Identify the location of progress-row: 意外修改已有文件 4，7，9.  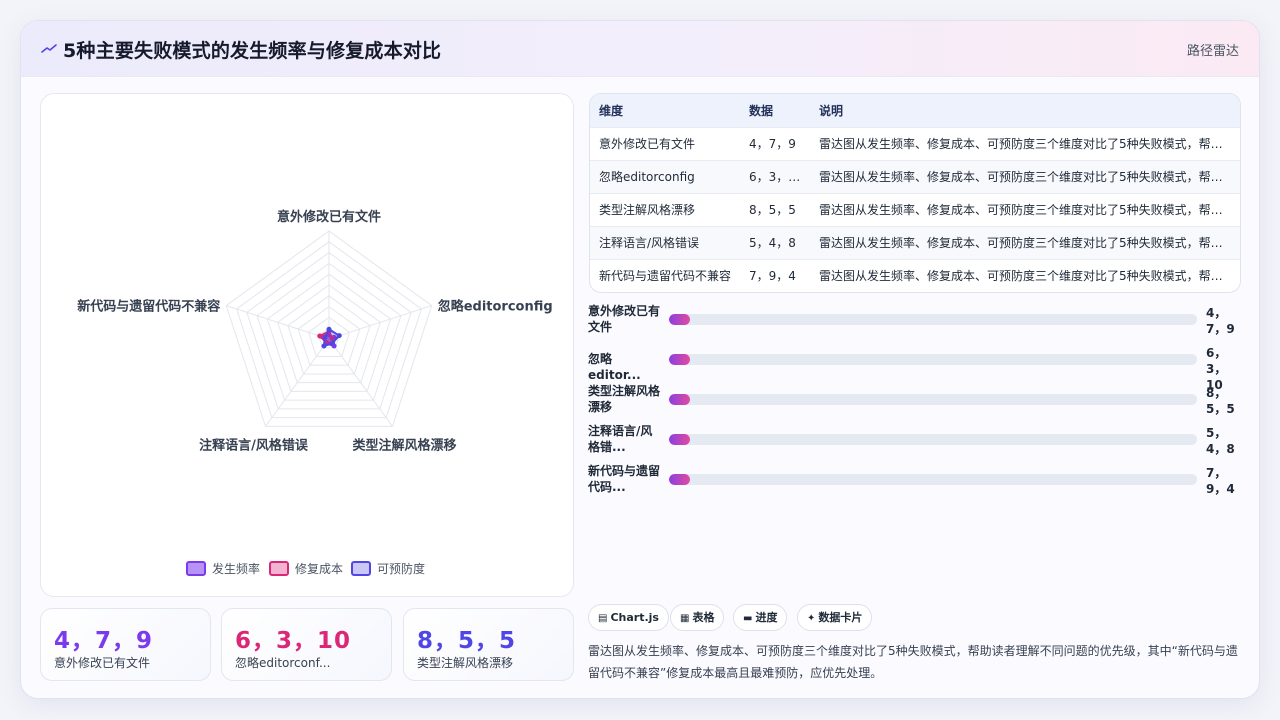
(915, 321).